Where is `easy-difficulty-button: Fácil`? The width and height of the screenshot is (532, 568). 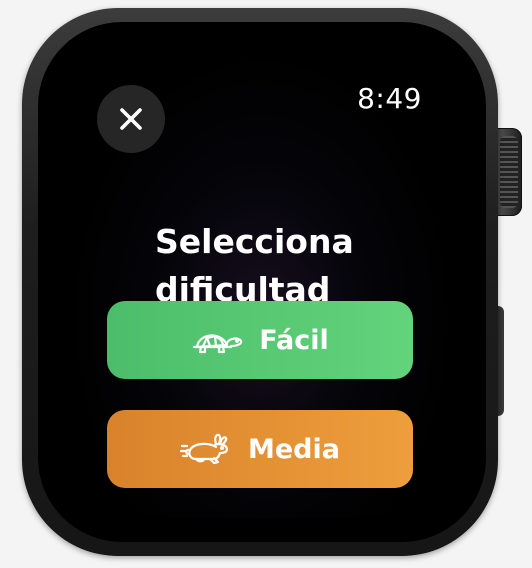
easy-difficulty-button: Fácil is located at coordinates (260, 340).